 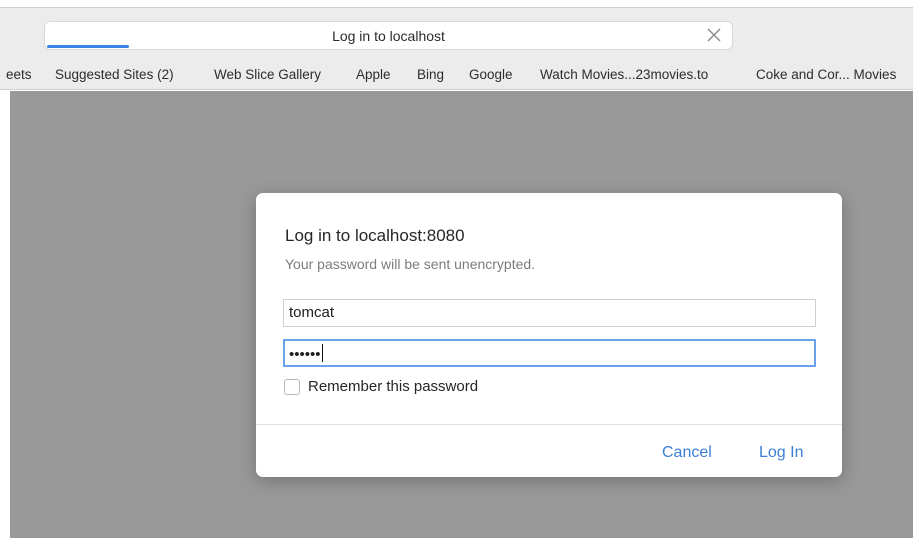 What do you see at coordinates (322, 353) in the screenshot?
I see `text-caret` at bounding box center [322, 353].